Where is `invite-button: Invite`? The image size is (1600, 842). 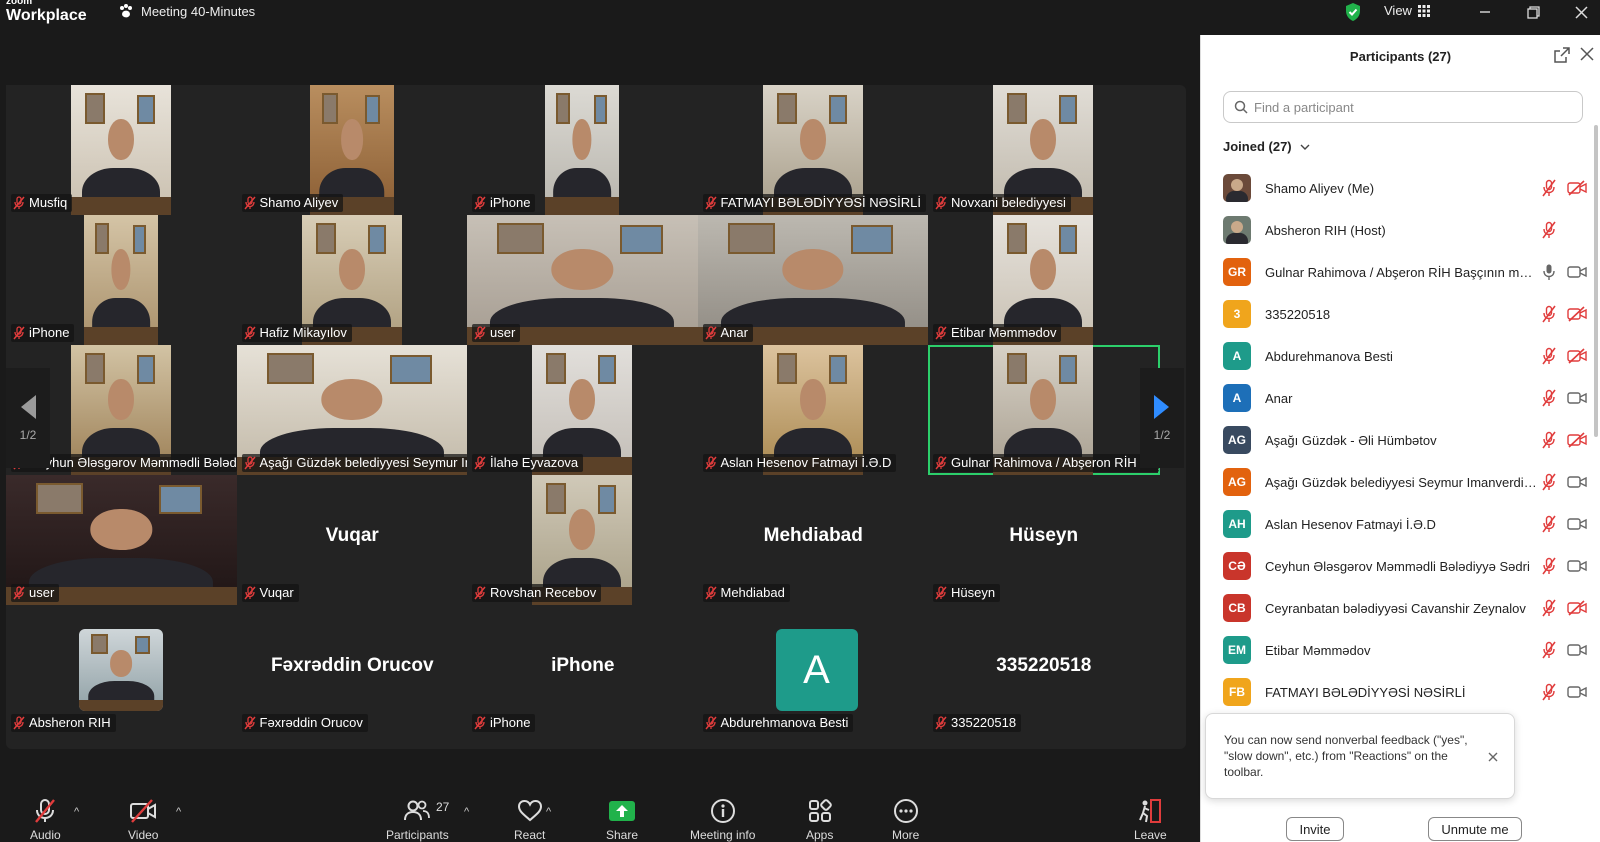
invite-button: Invite is located at coordinates (1315, 829).